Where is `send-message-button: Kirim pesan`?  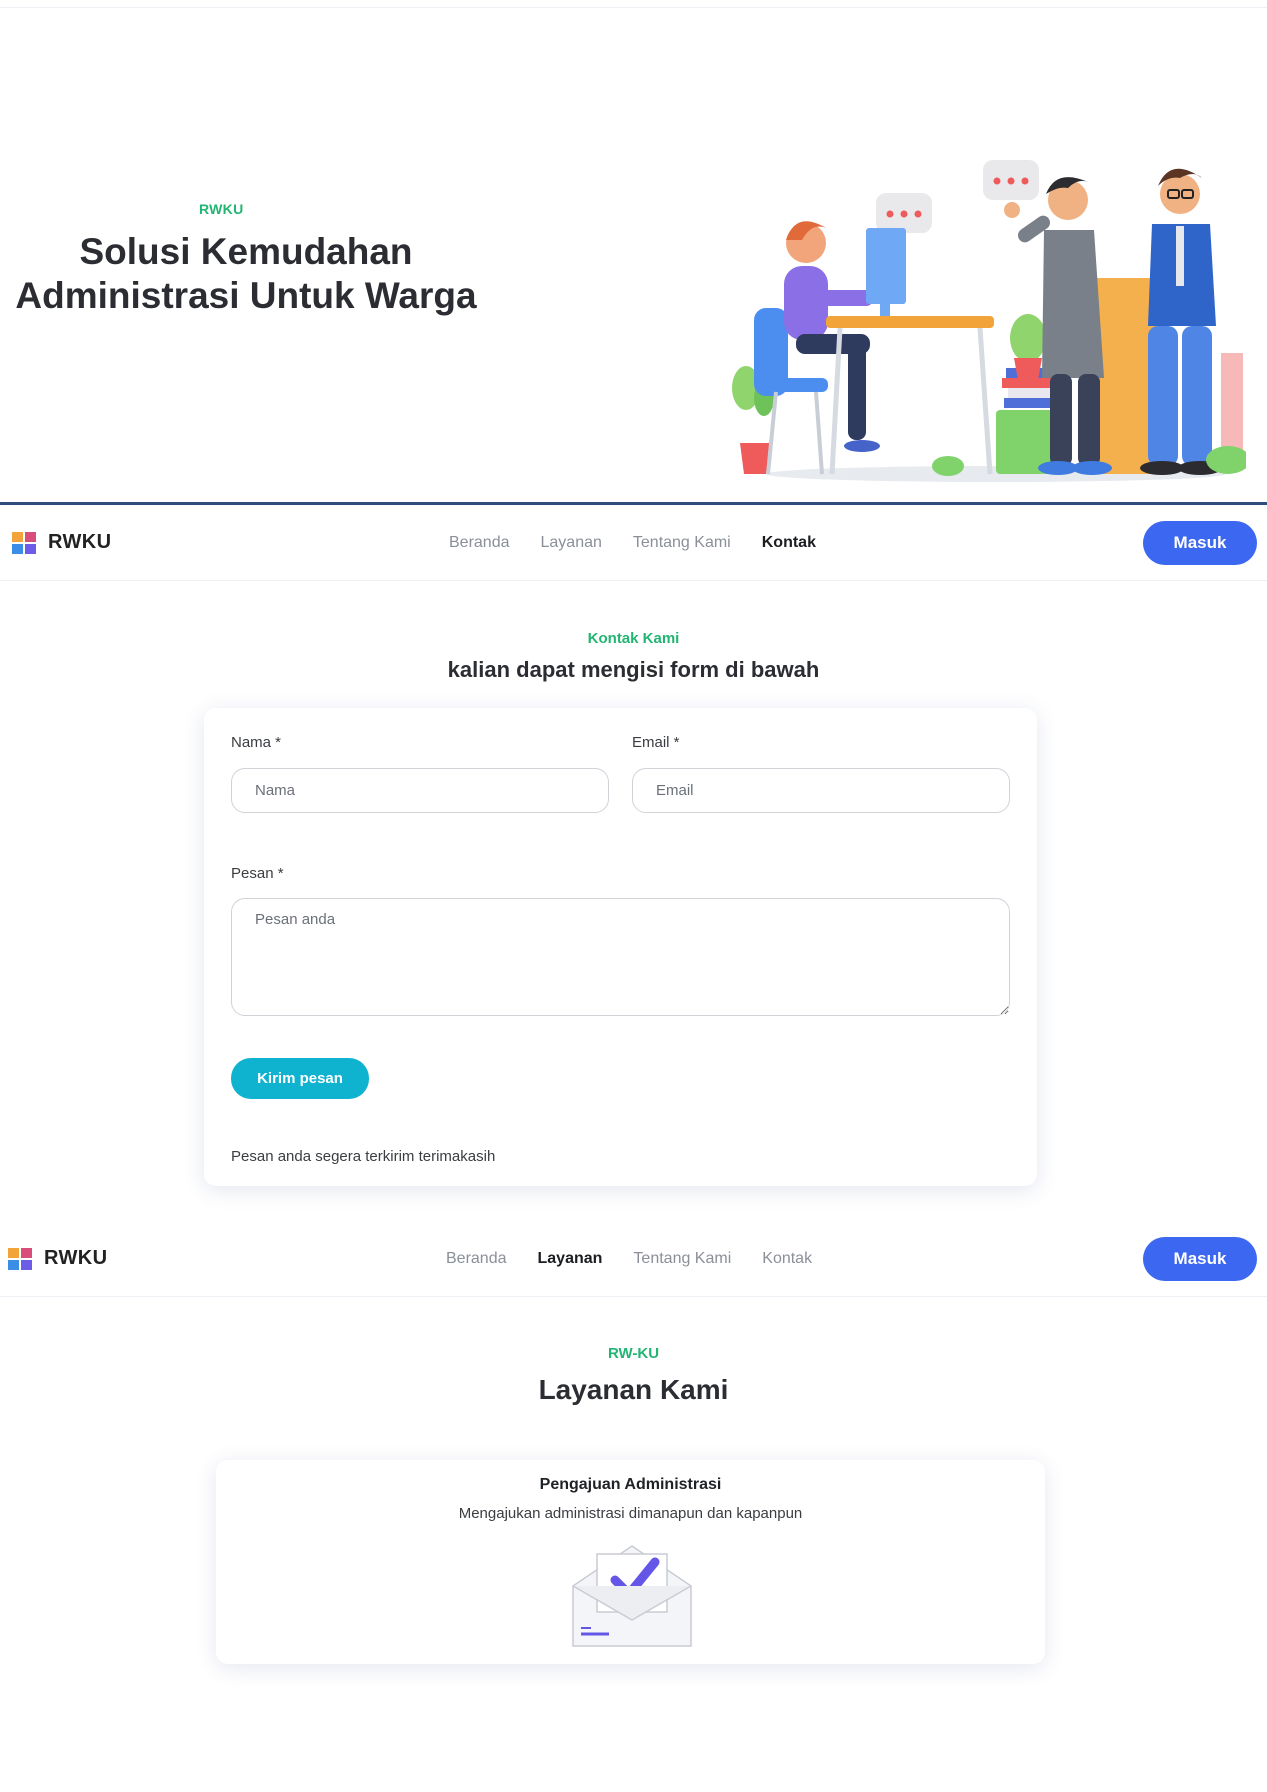
send-message-button: Kirim pesan is located at coordinates (300, 1078).